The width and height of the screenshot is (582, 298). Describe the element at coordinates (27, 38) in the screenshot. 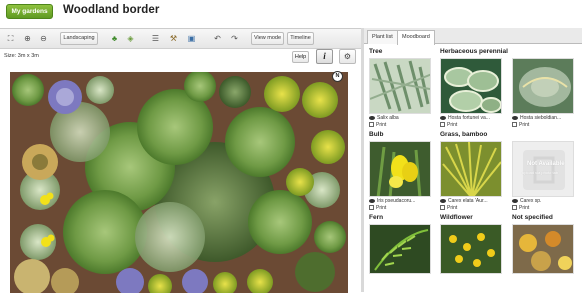

I see `zoom-in-icon: ⊕` at that location.